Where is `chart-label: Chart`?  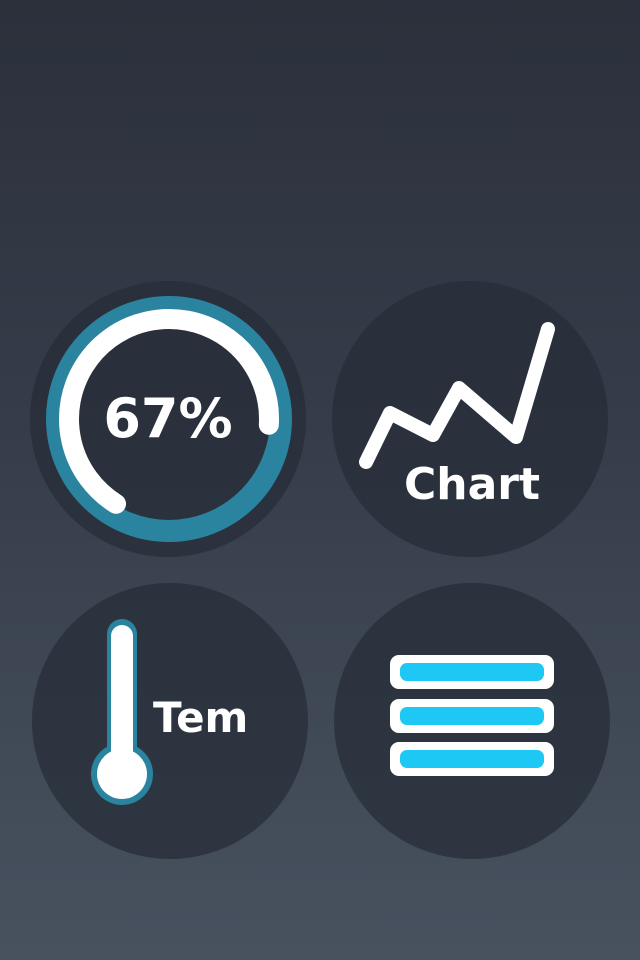
chart-label: Chart is located at coordinates (472, 484).